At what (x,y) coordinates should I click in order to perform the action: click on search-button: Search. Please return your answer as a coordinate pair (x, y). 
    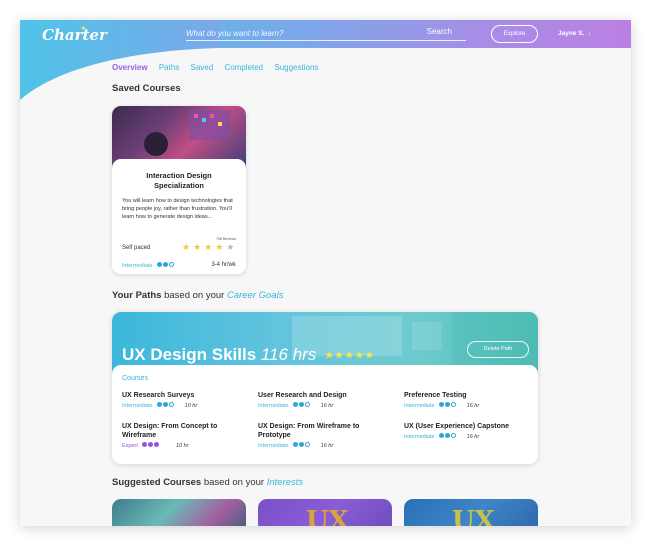
    Looking at the image, I should click on (439, 31).